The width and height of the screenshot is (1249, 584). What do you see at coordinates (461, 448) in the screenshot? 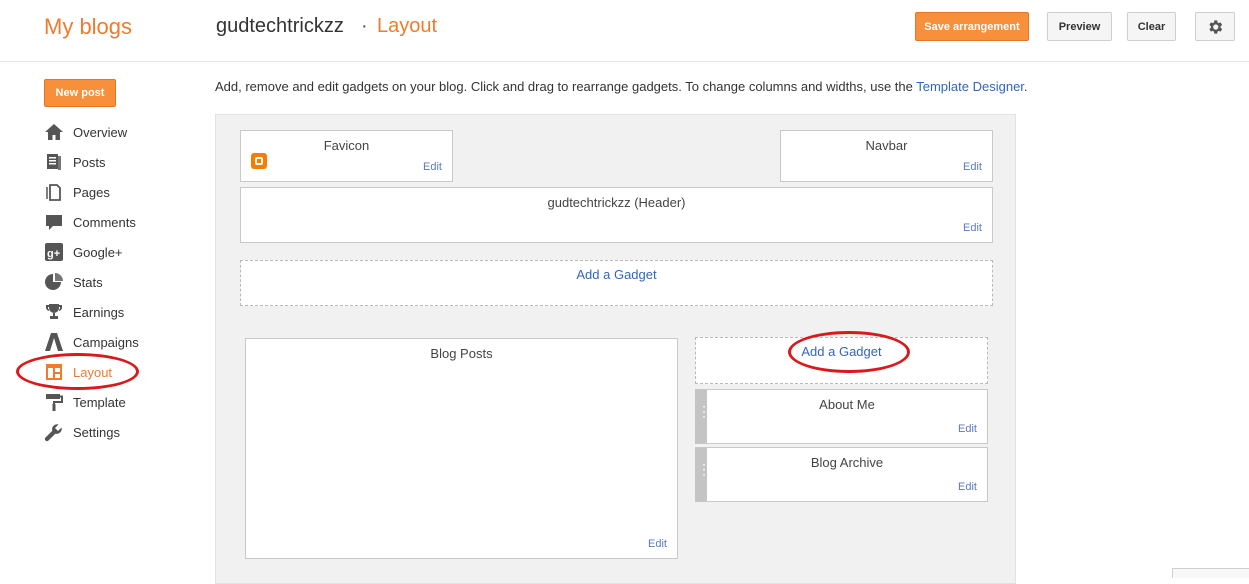
I see `gadget-blog-posts: Blog Posts Edit` at bounding box center [461, 448].